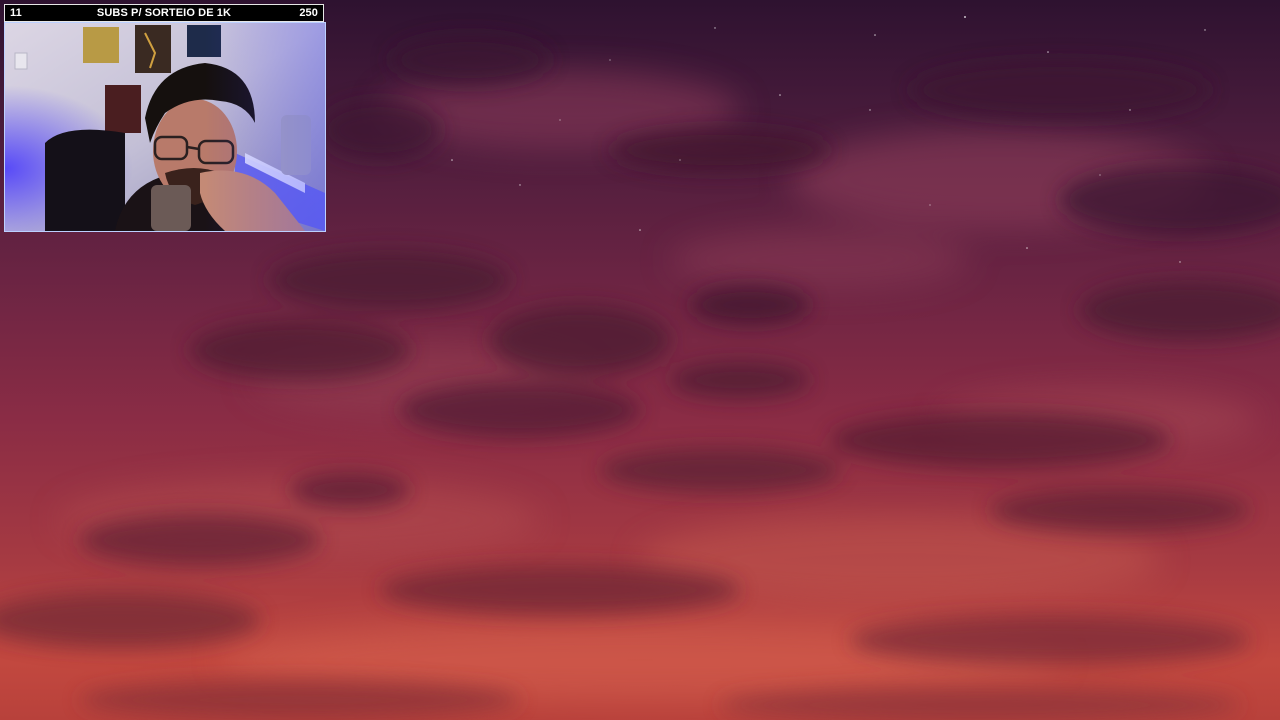  Describe the element at coordinates (16, 13) in the screenshot. I see `sub-goal-current-count: 11` at that location.